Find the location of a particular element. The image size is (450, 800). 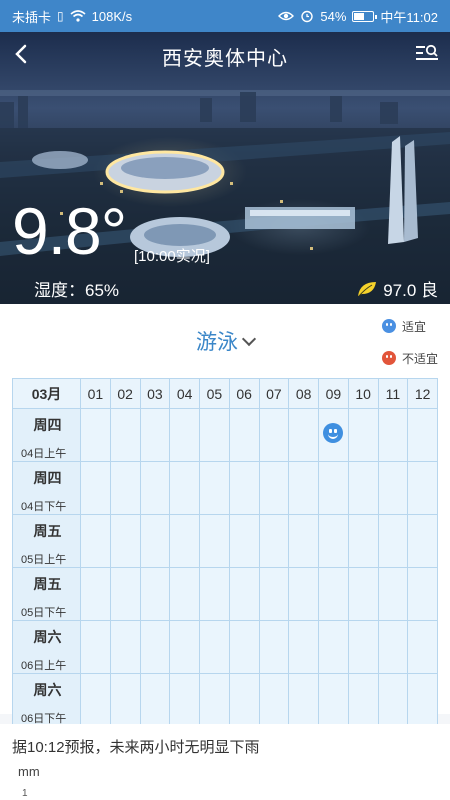

carrier-text: 未插卡 is located at coordinates (32, 17).